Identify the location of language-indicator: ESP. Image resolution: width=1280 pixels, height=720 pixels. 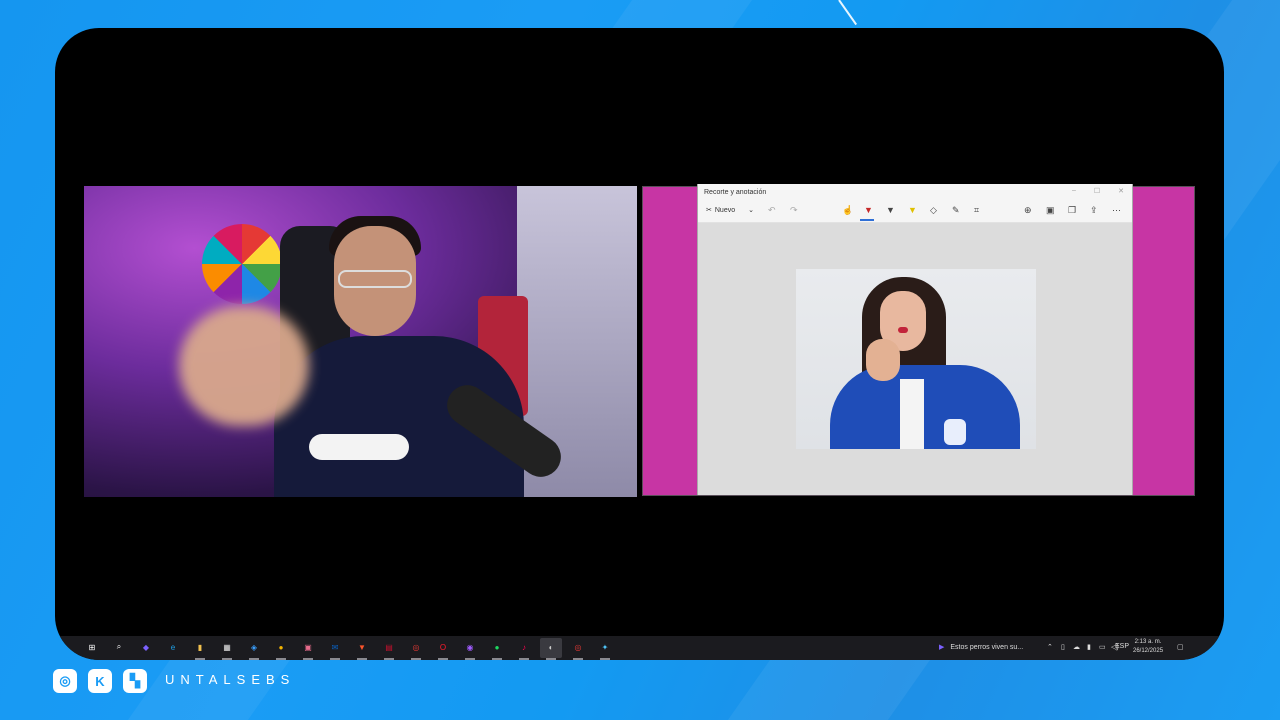
(1122, 646).